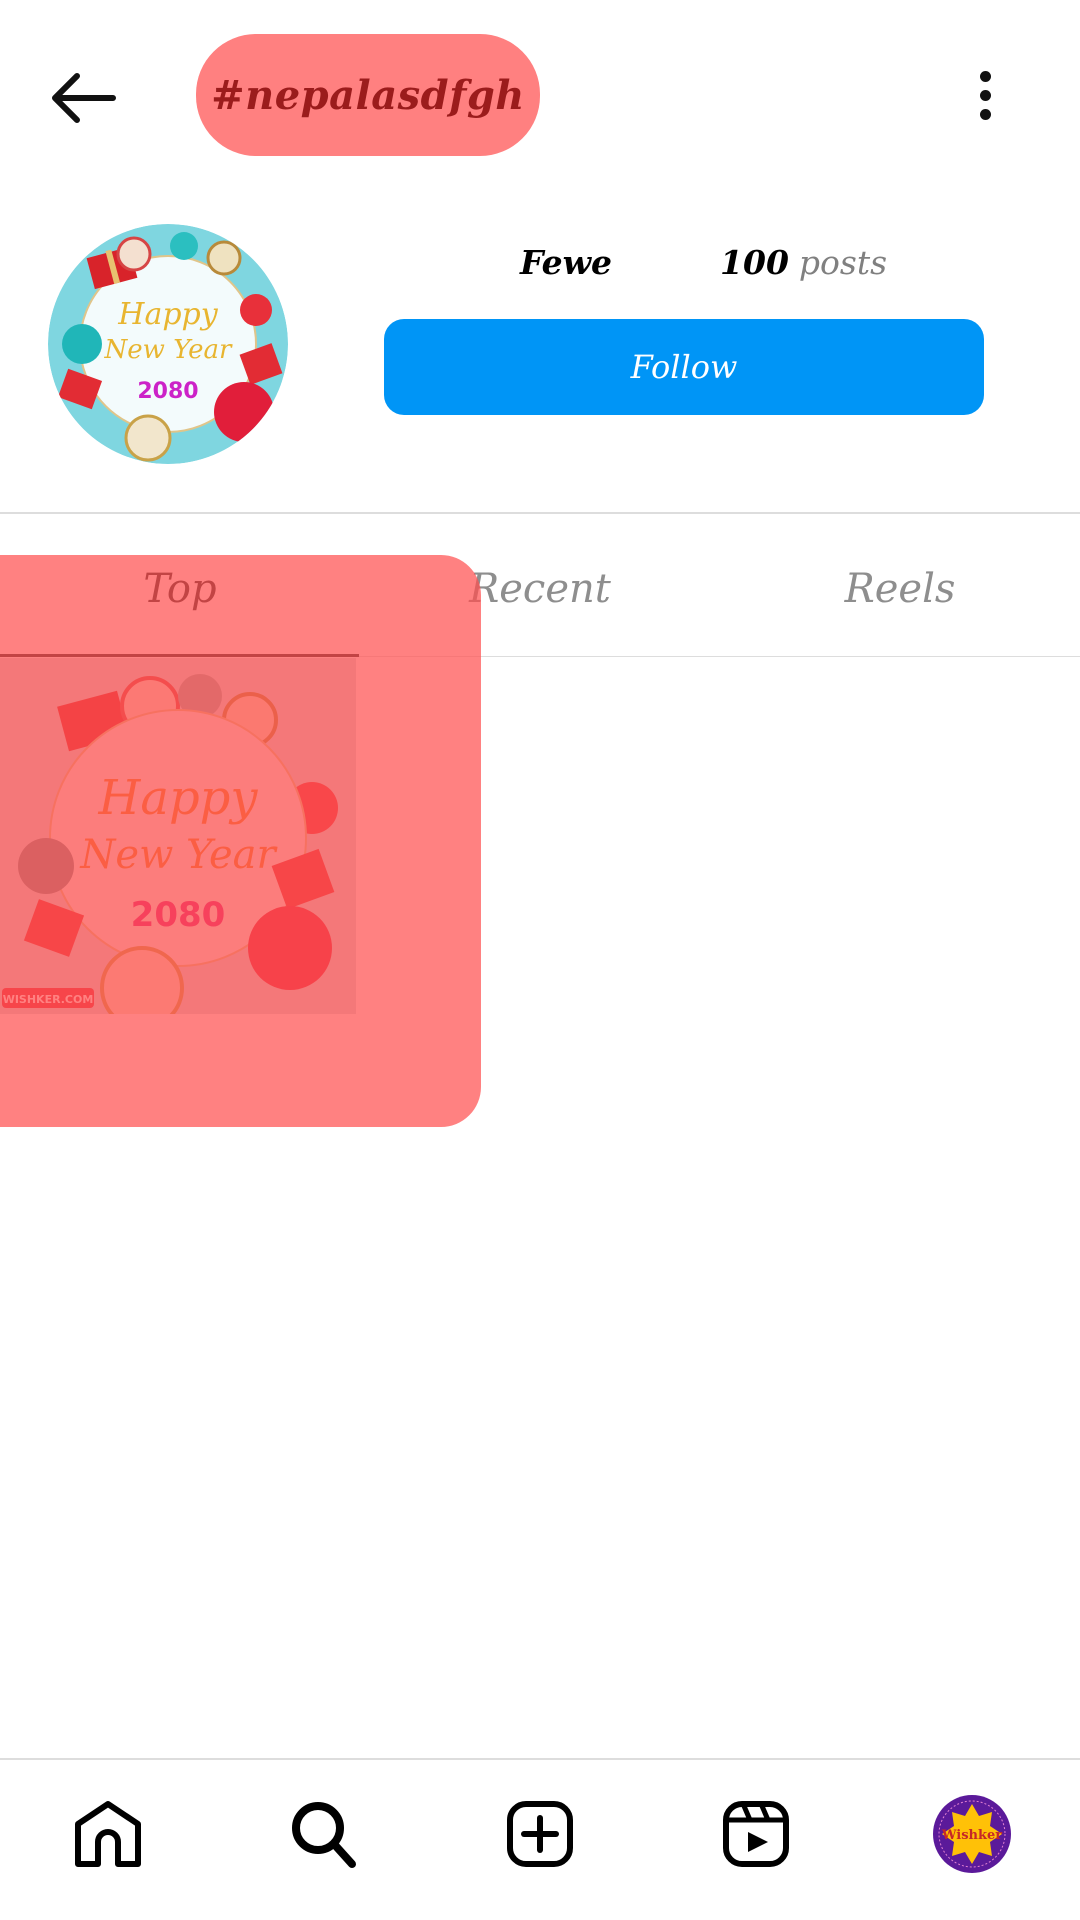 Image resolution: width=1080 pixels, height=1920 pixels. I want to click on home-icon, so click(108, 1834).